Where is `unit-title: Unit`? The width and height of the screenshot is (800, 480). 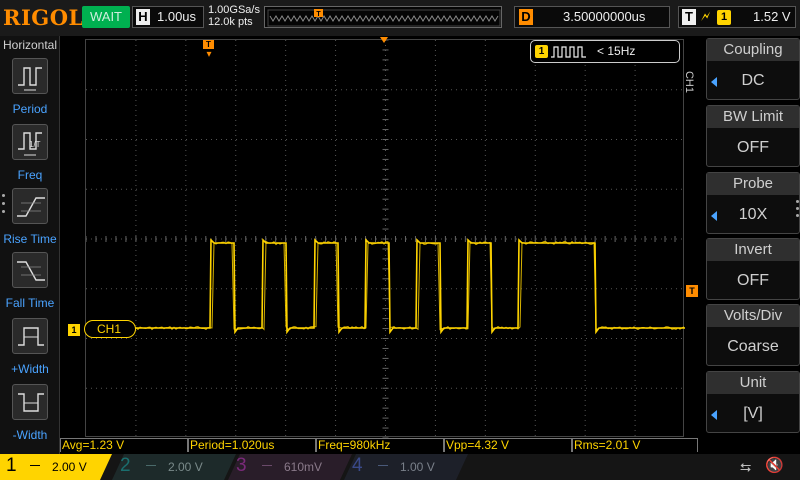 unit-title: Unit is located at coordinates (753, 383).